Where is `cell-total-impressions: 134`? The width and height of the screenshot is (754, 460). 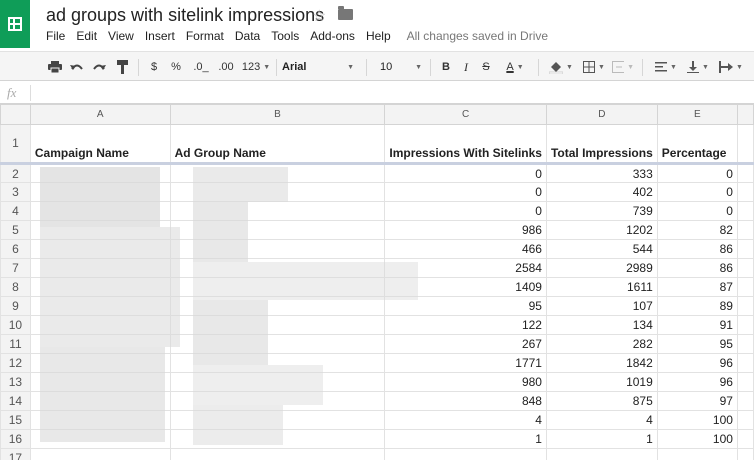 cell-total-impressions: 134 is located at coordinates (601, 325).